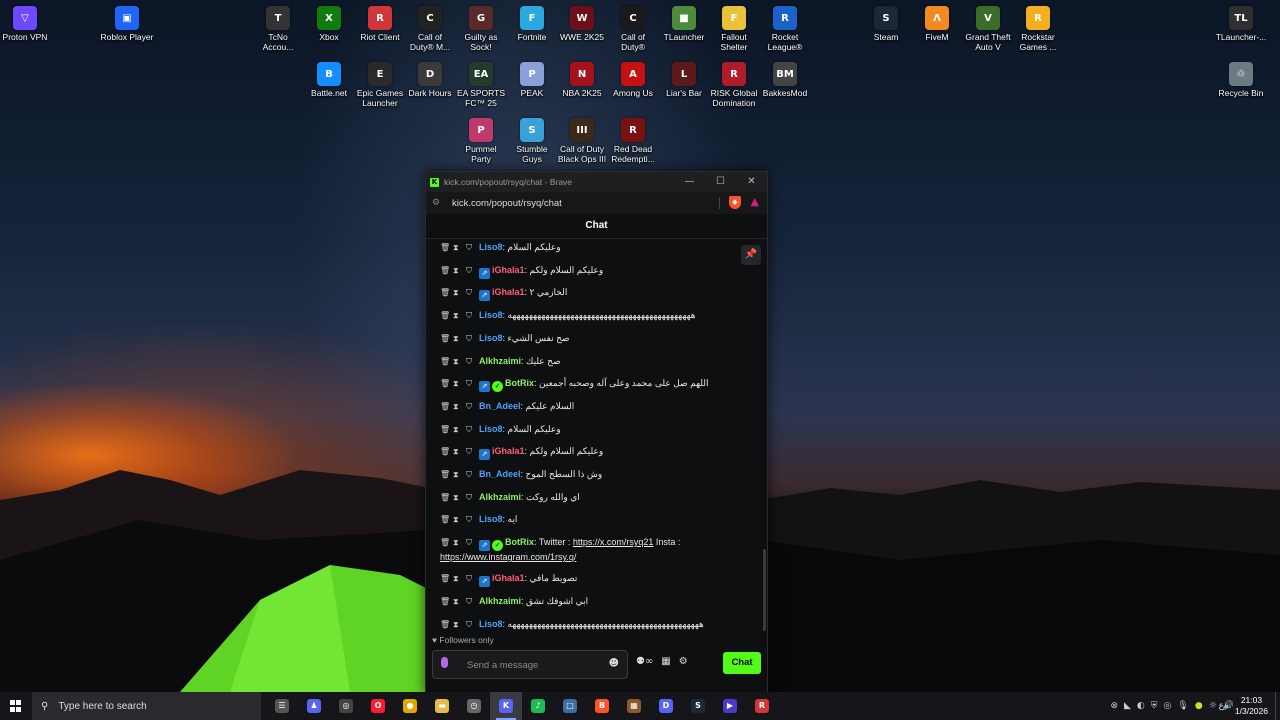 Image resolution: width=1280 pixels, height=720 pixels. Describe the element at coordinates (751, 182) in the screenshot. I see `close-button: ✕` at that location.